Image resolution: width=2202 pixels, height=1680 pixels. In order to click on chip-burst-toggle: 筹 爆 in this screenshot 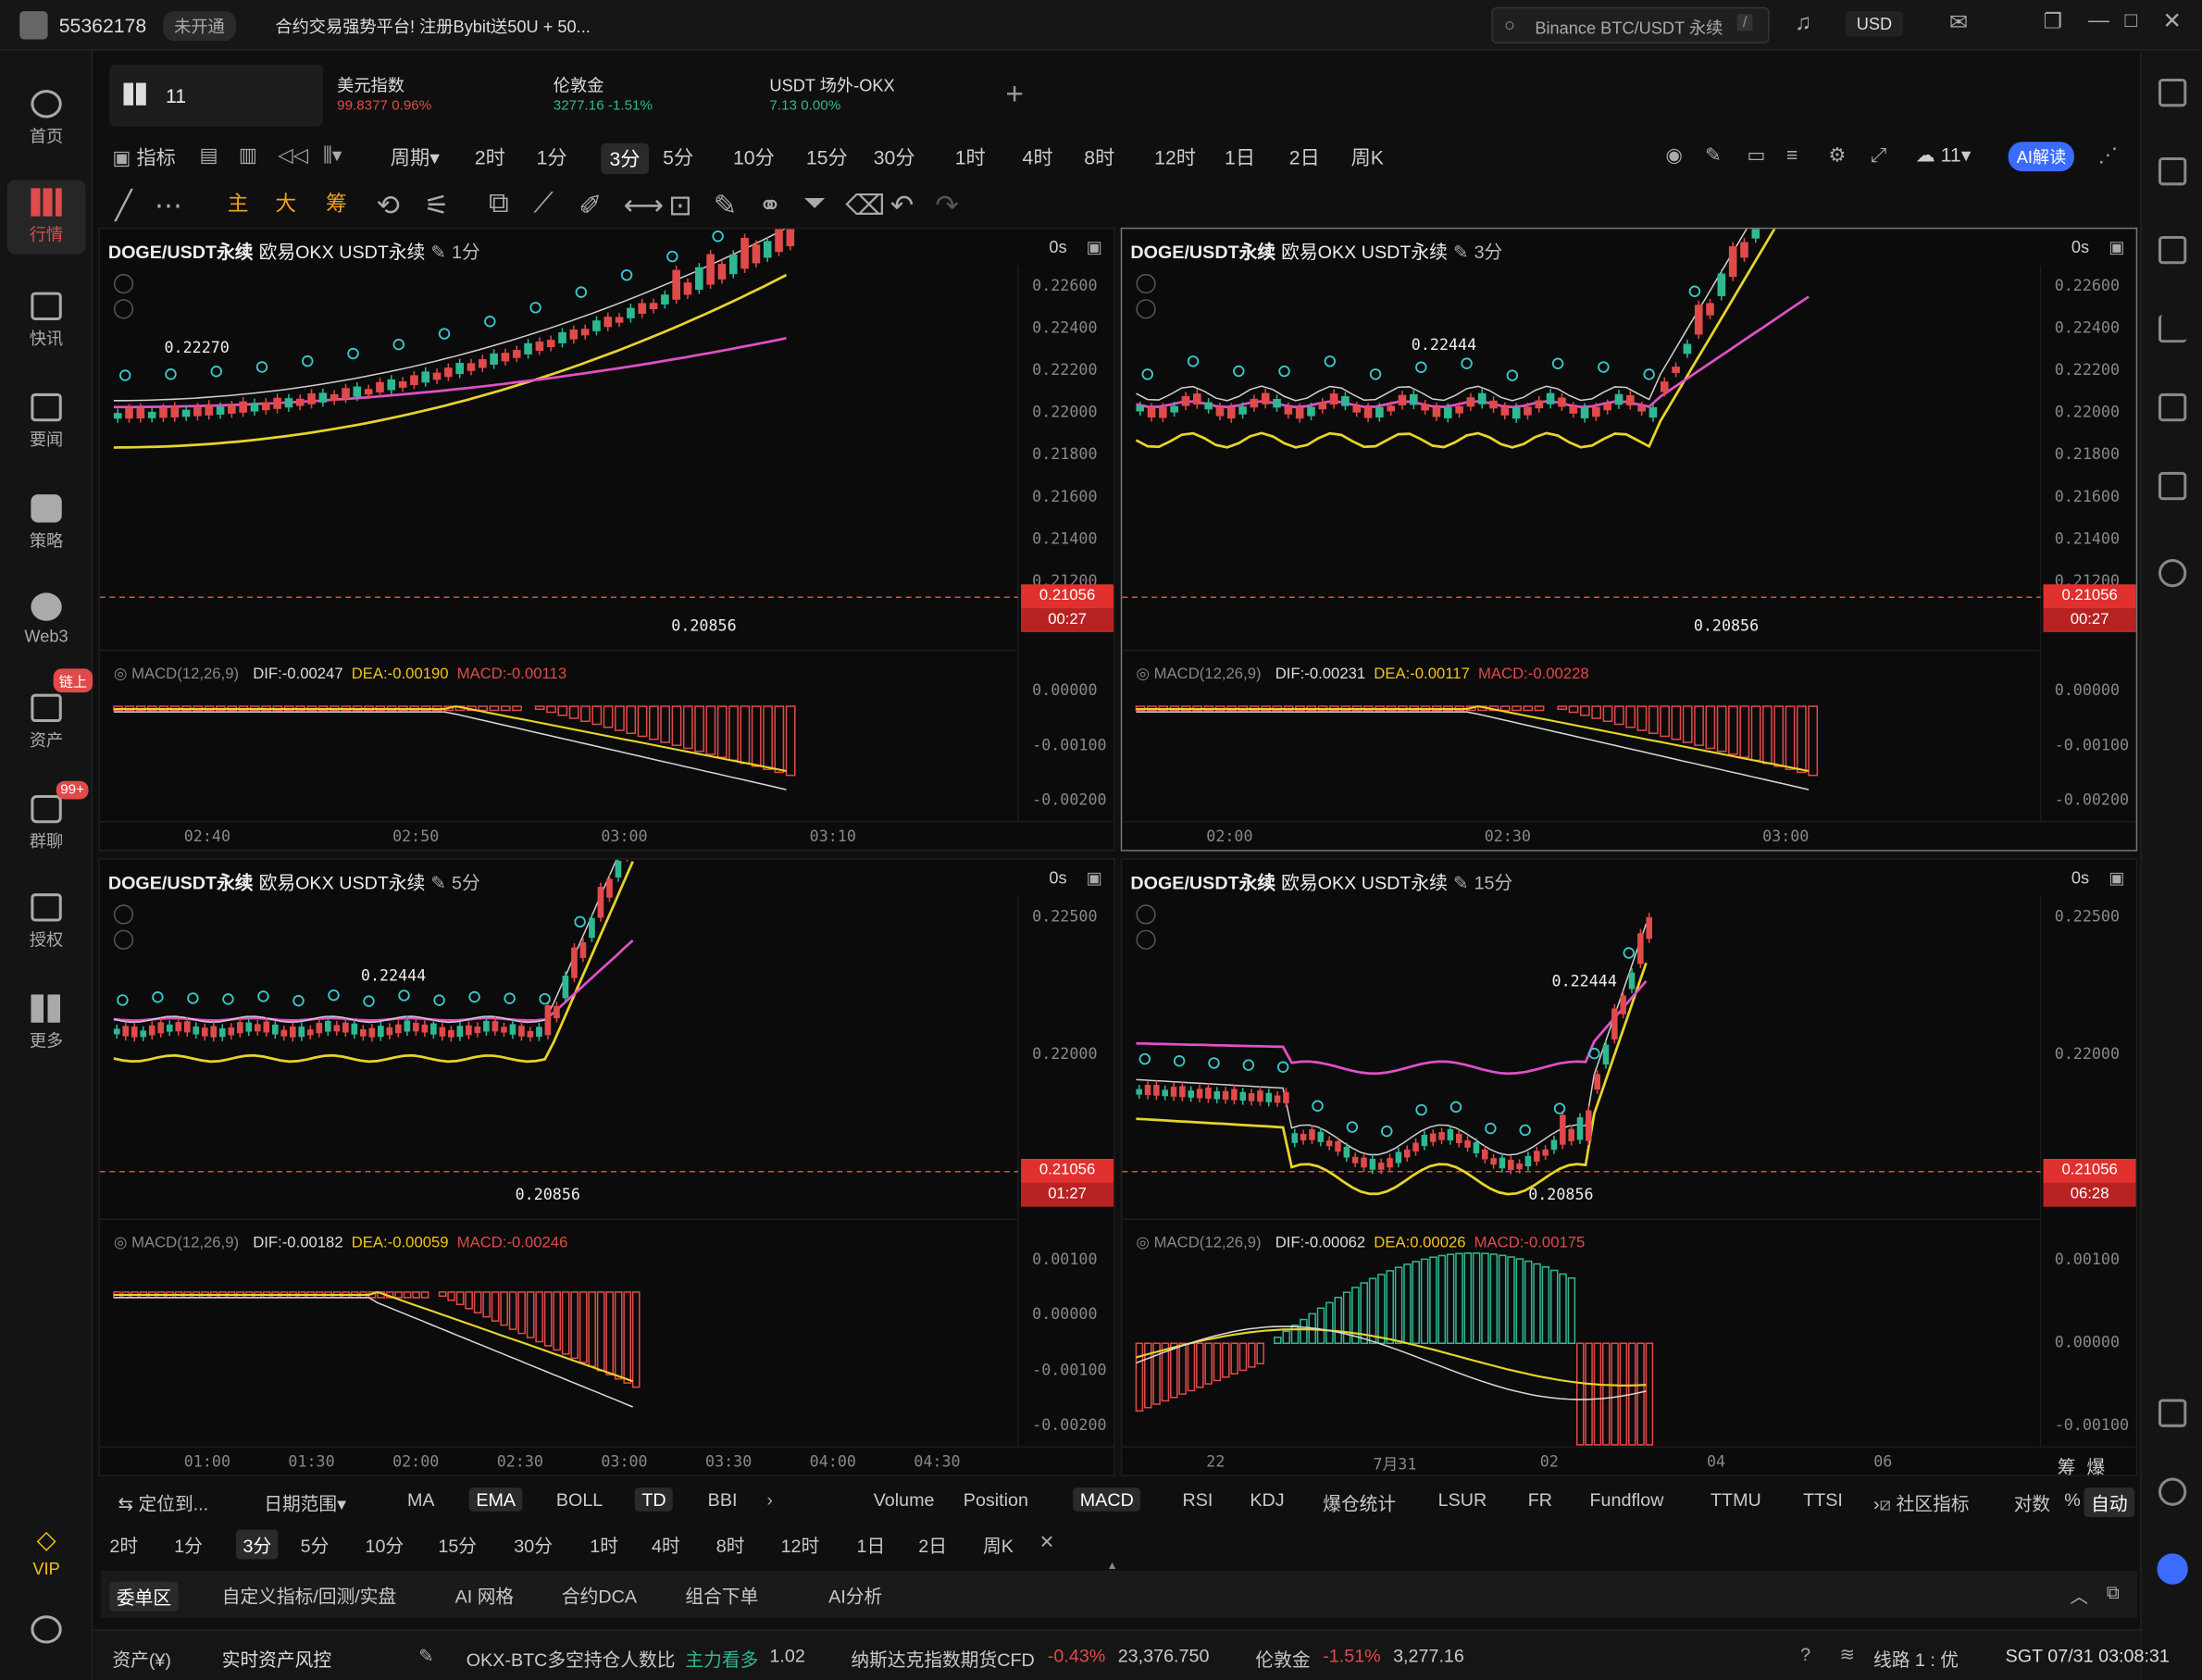, I will do `click(2081, 1463)`.